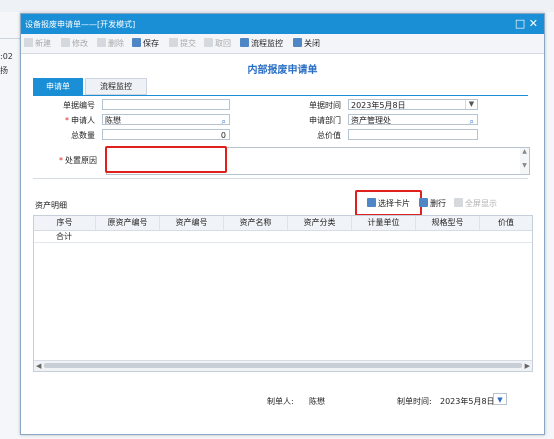 This screenshot has width=554, height=439. What do you see at coordinates (244, 42) in the screenshot?
I see `monitor-icon` at bounding box center [244, 42].